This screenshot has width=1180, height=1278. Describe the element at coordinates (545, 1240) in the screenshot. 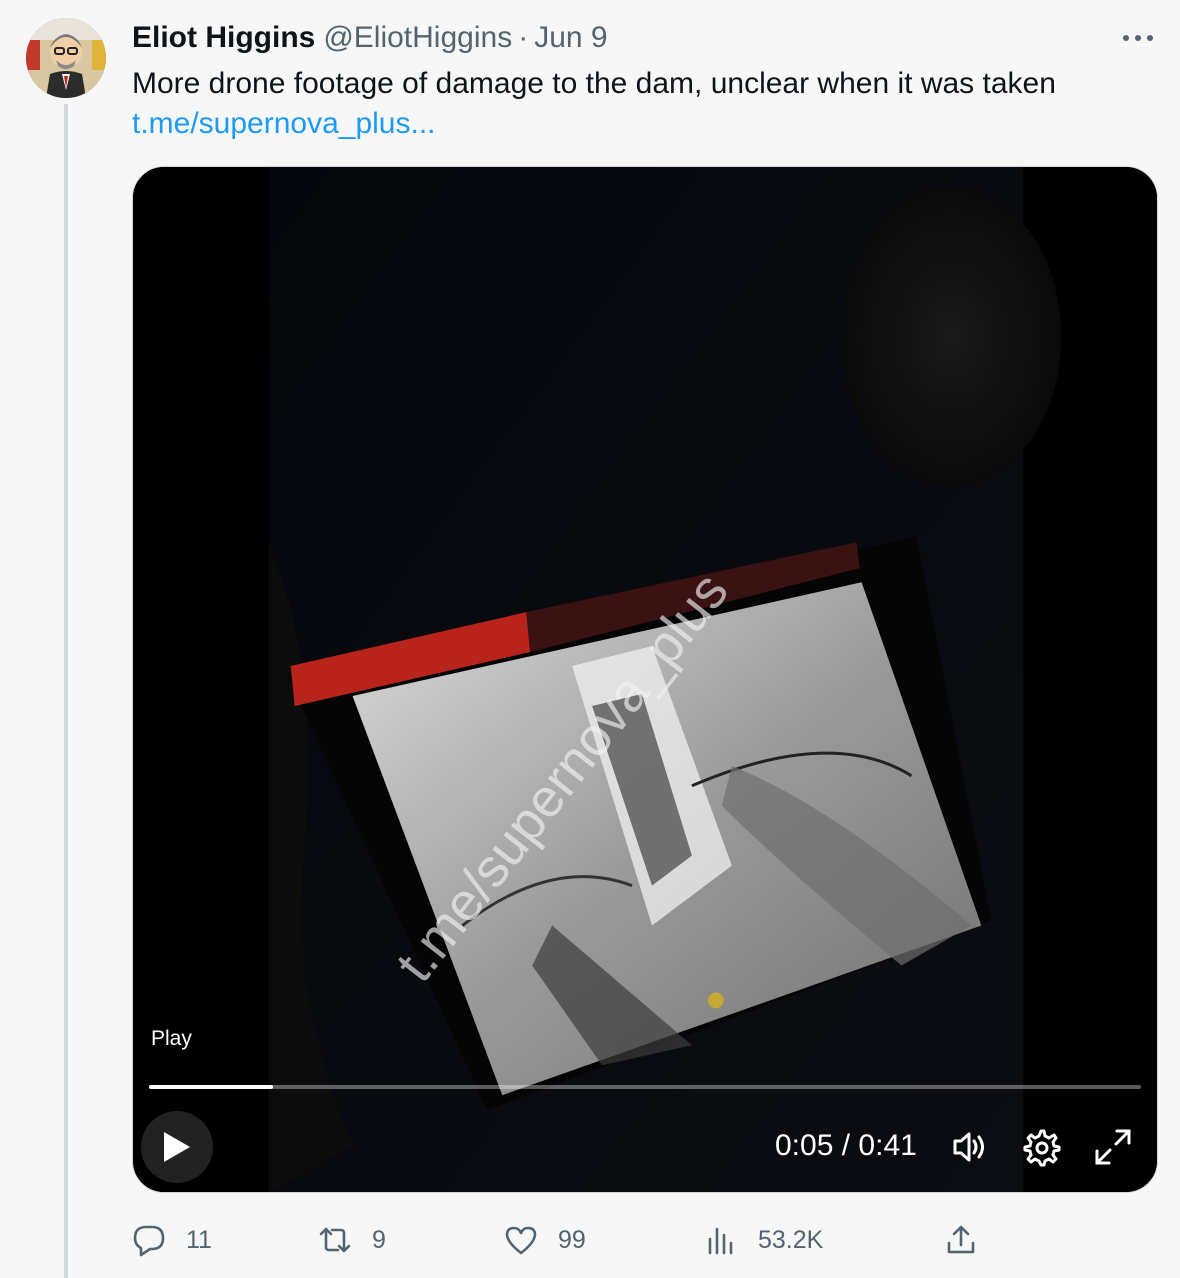

I see `like-button: 99` at that location.